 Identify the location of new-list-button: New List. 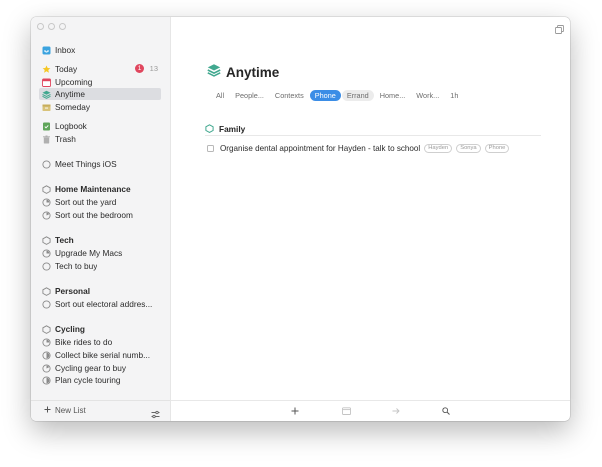
(65, 410).